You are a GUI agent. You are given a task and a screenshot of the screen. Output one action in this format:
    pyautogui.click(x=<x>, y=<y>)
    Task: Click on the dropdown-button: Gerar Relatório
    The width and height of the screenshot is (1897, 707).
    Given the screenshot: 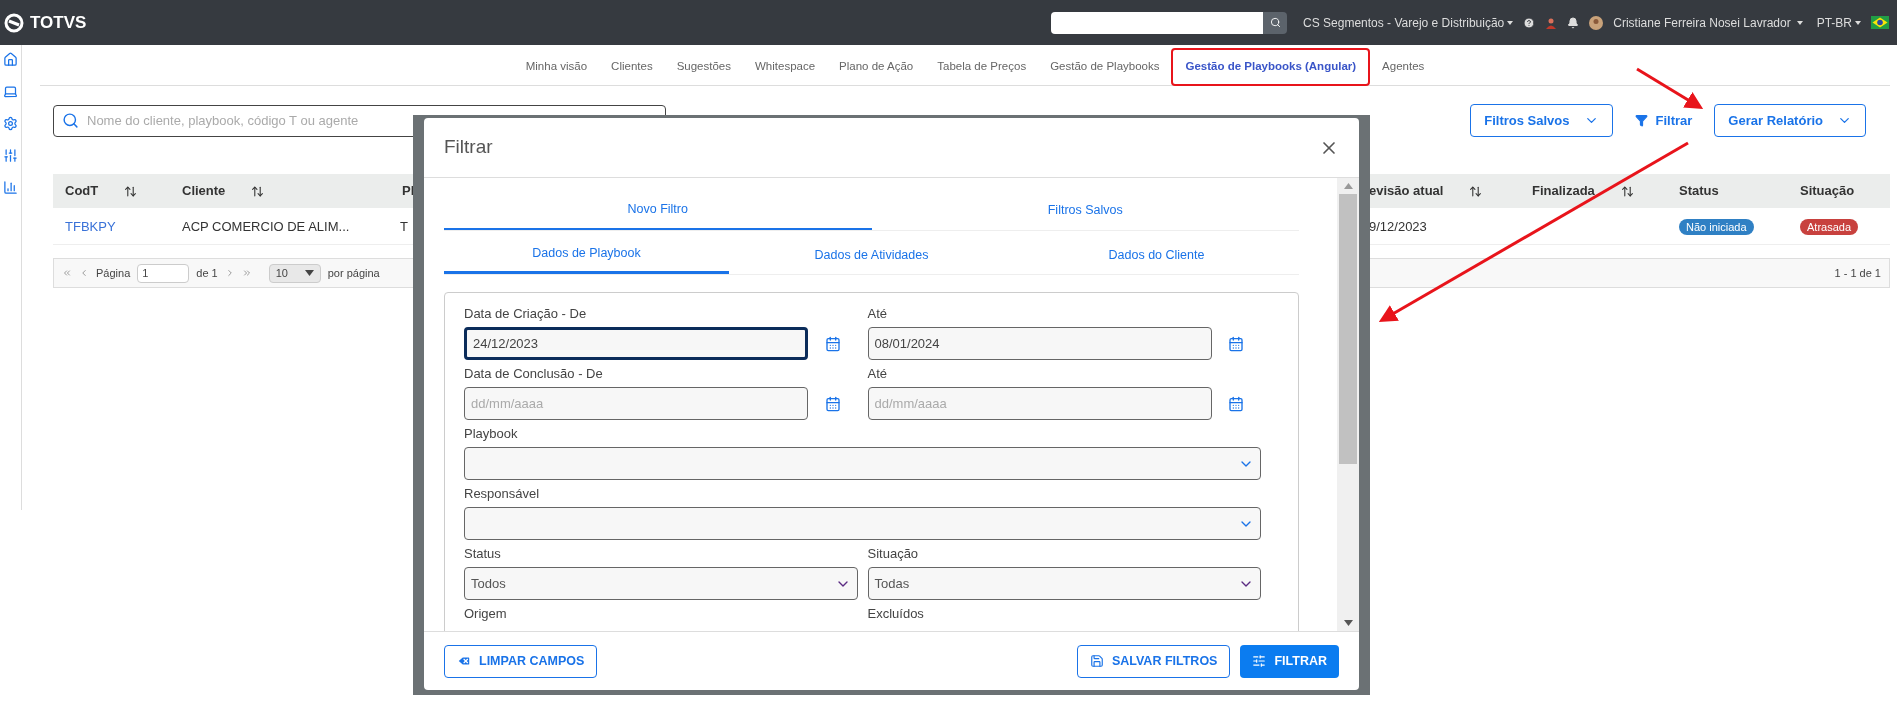 What is the action you would take?
    pyautogui.click(x=1790, y=120)
    